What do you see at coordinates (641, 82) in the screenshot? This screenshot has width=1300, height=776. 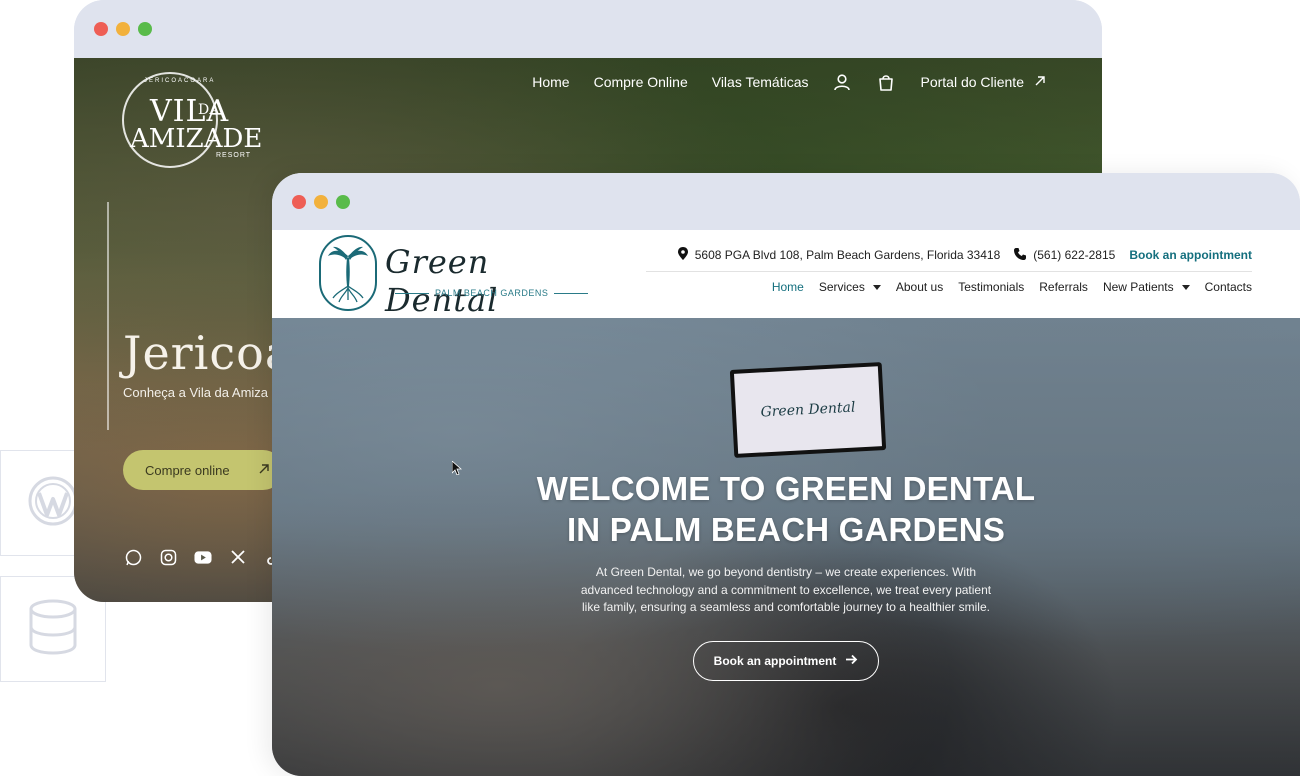 I see `vila-nav-compre-online: Compre Online` at bounding box center [641, 82].